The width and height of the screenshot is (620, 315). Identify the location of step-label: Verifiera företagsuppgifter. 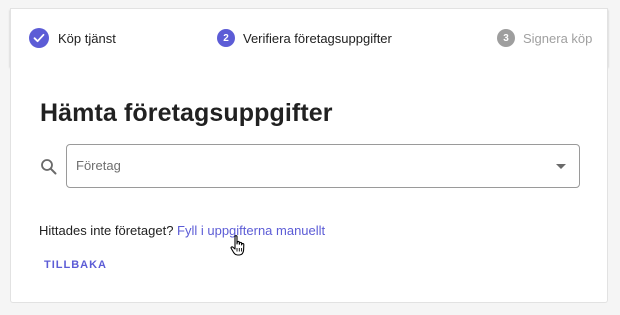
(317, 38).